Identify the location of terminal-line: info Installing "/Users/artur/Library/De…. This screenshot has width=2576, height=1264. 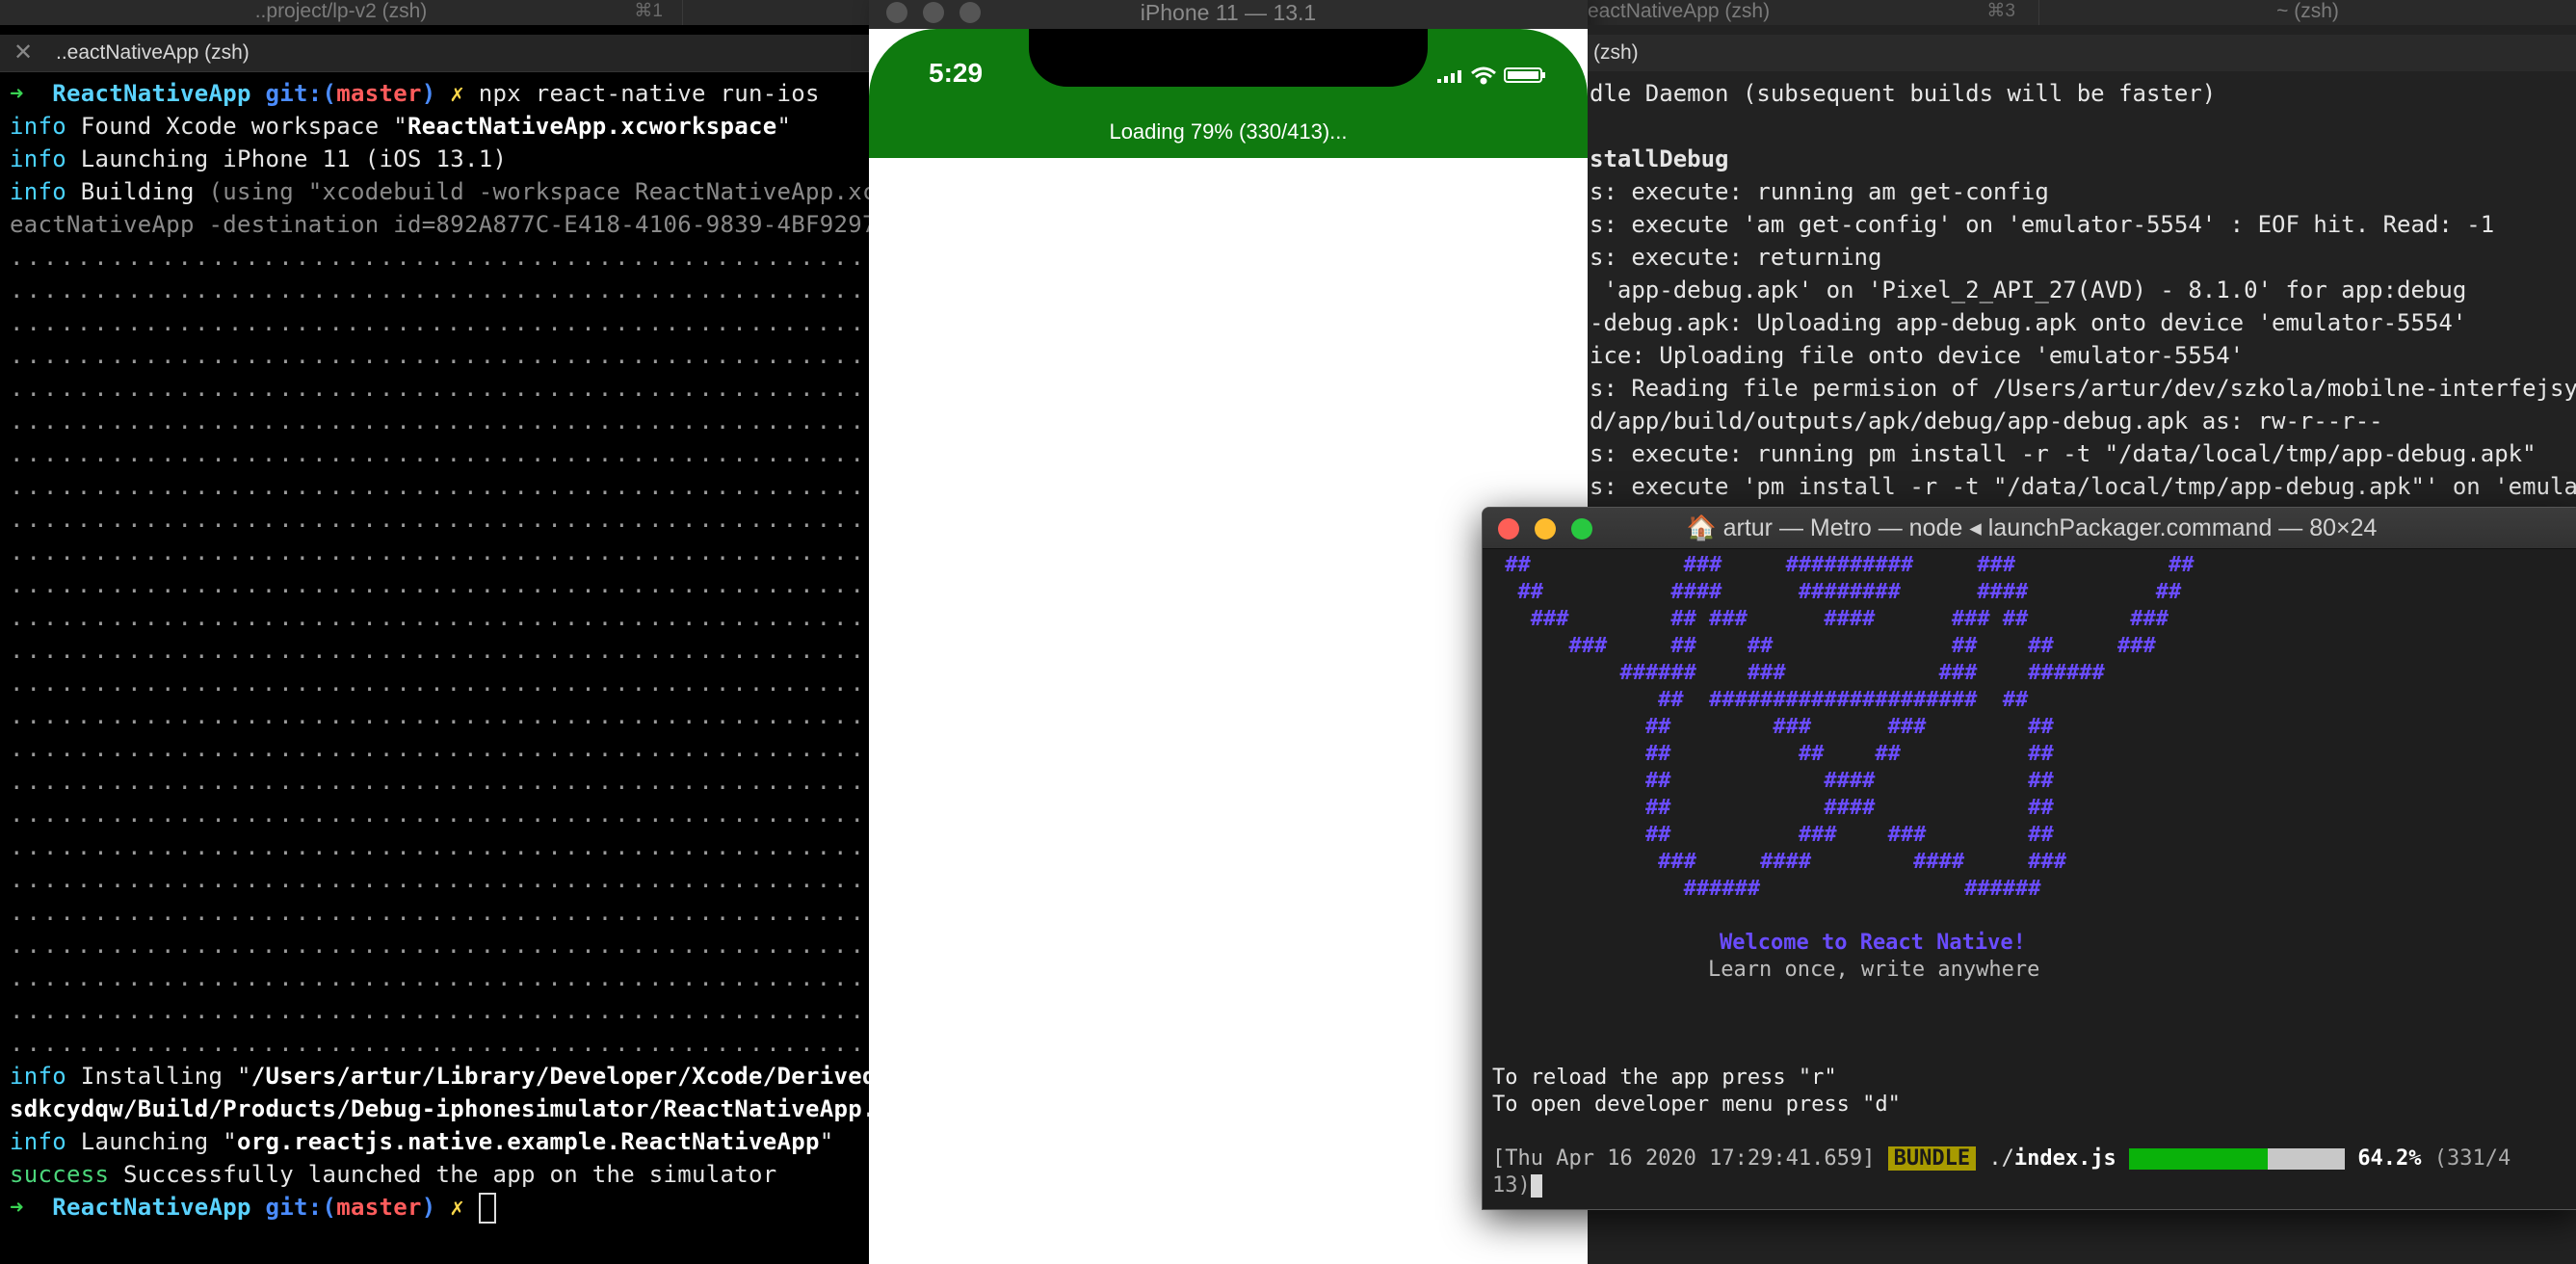
(439, 1076).